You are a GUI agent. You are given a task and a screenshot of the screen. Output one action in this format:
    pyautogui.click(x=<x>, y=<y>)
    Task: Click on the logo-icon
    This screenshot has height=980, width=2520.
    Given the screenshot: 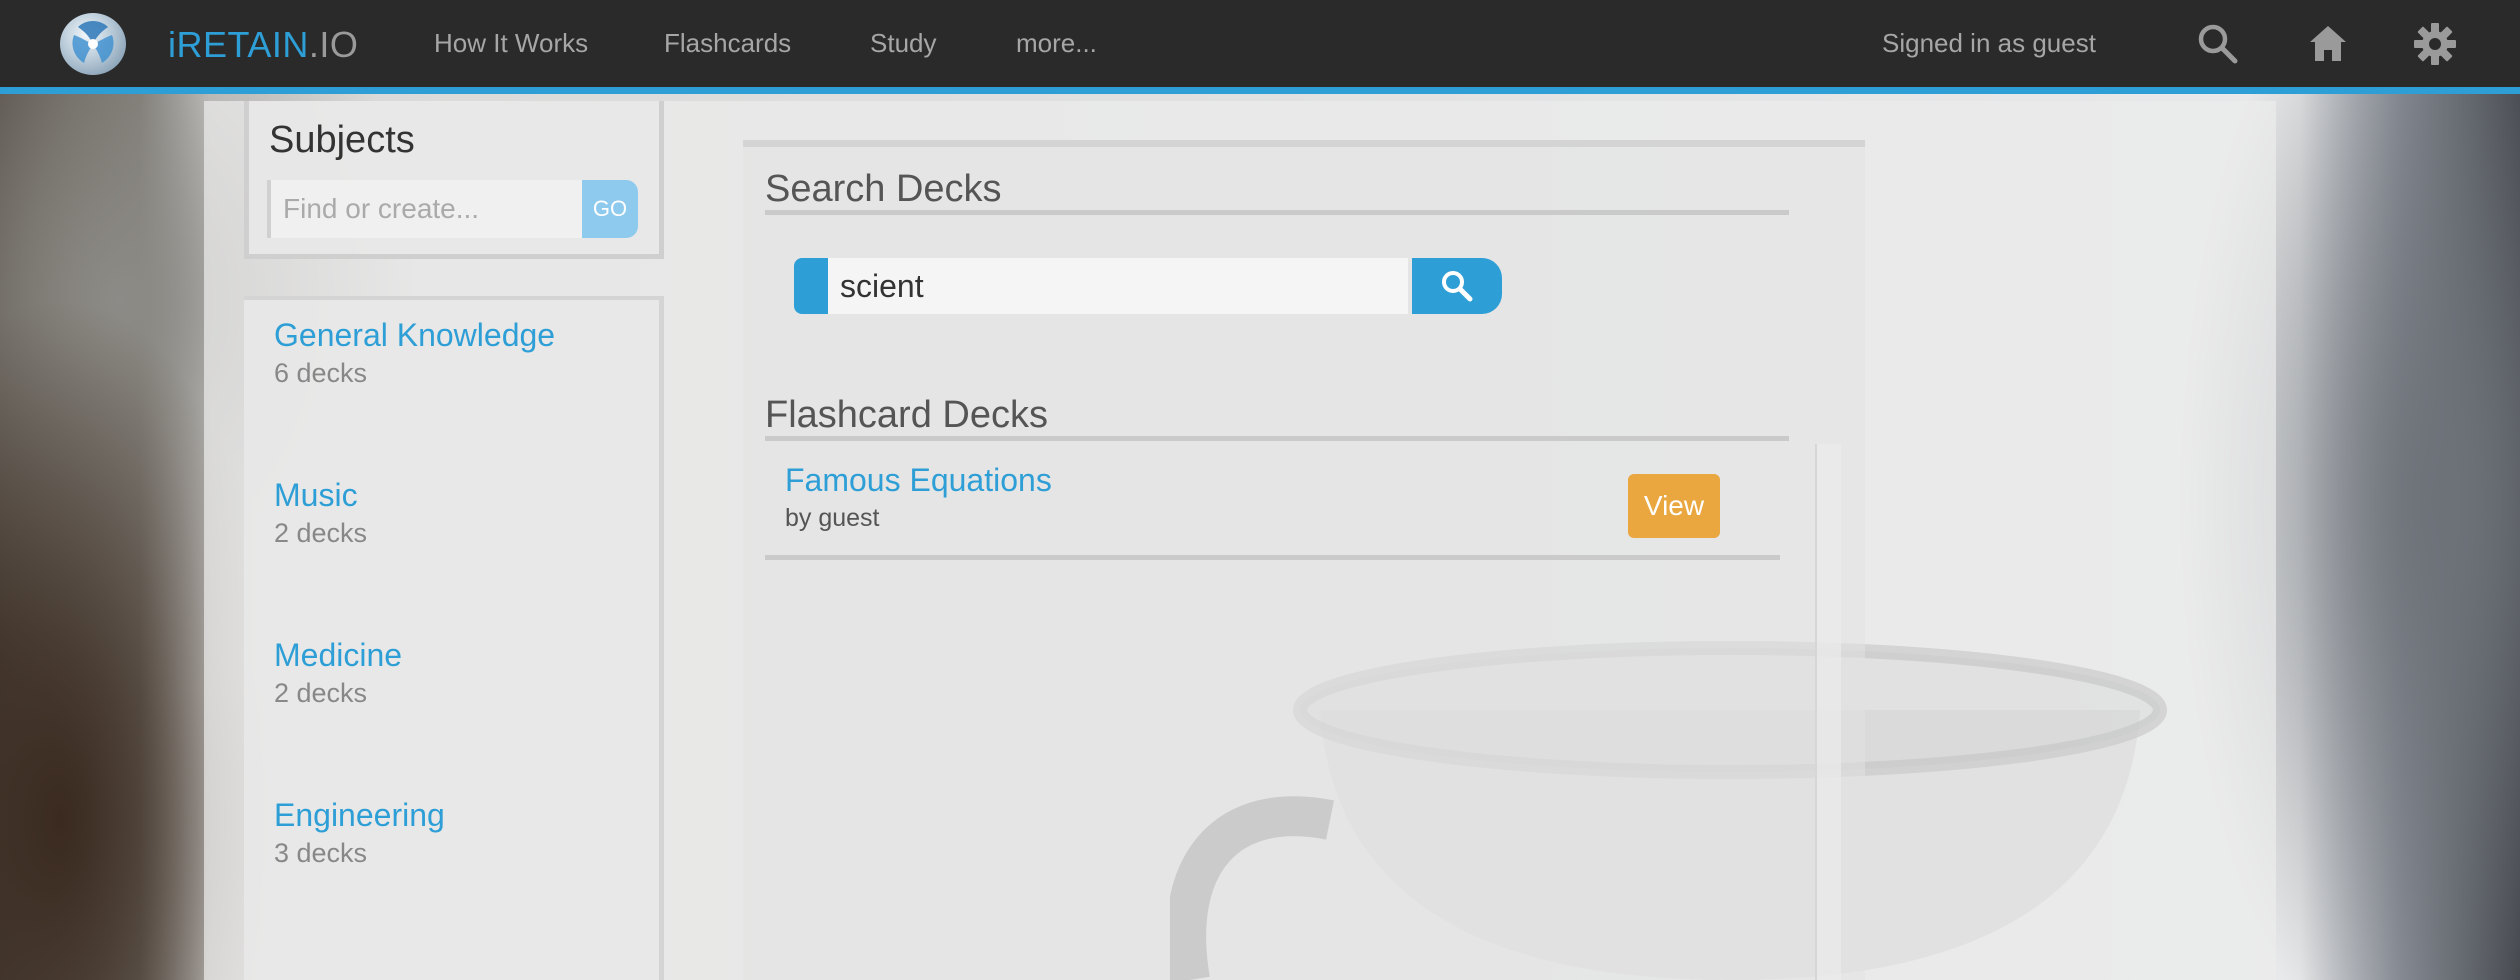 What is the action you would take?
    pyautogui.click(x=93, y=44)
    